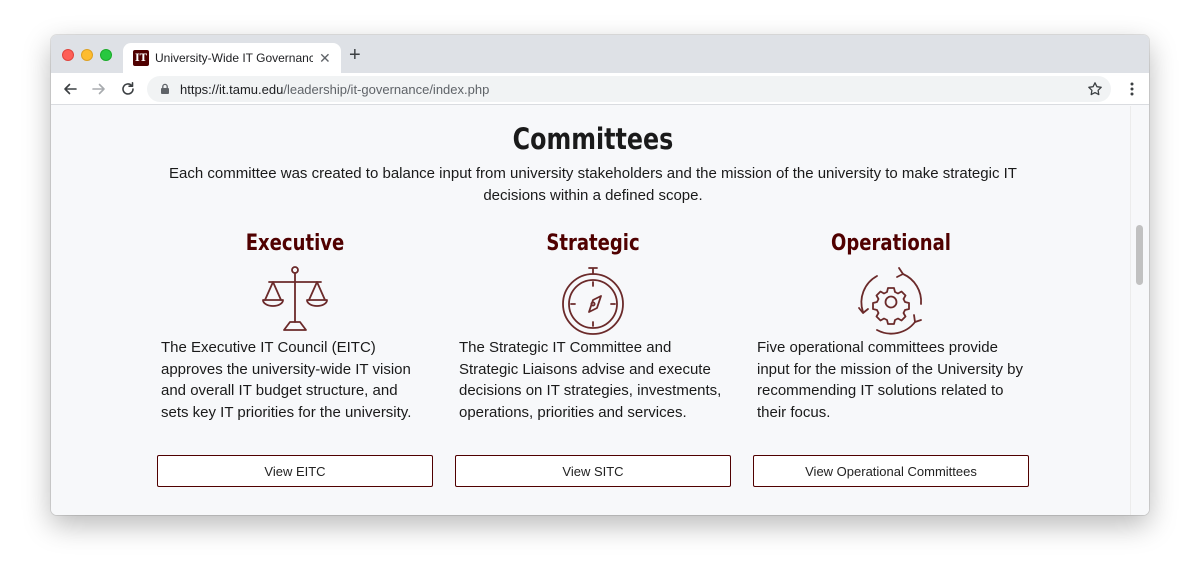  What do you see at coordinates (891, 243) in the screenshot?
I see `committee-title: Operational` at bounding box center [891, 243].